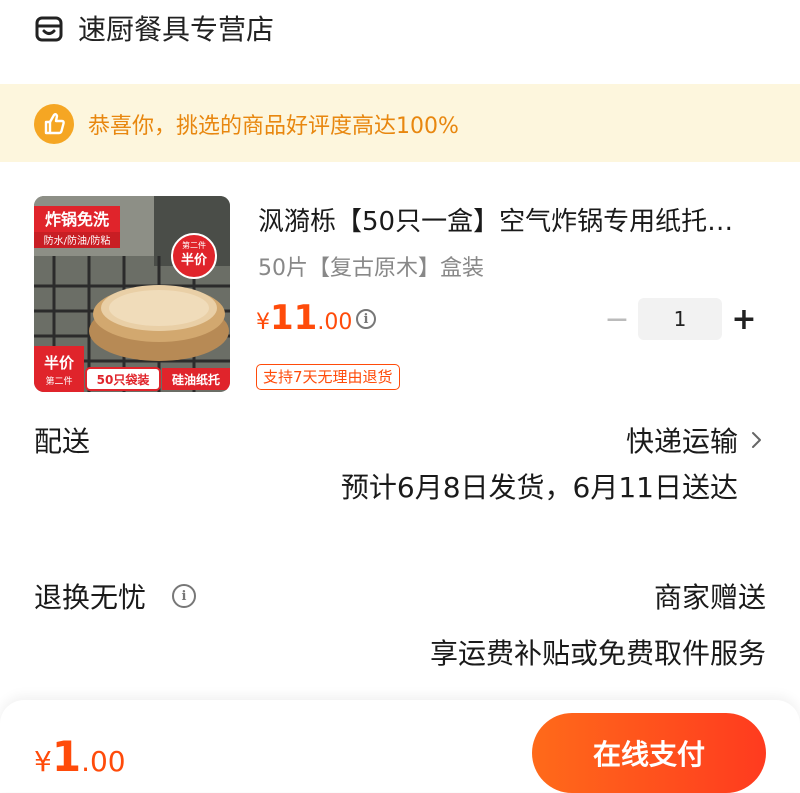 This screenshot has width=800, height=793. Describe the element at coordinates (58, 381) in the screenshot. I see `image-corner-caption: 第二件` at that location.